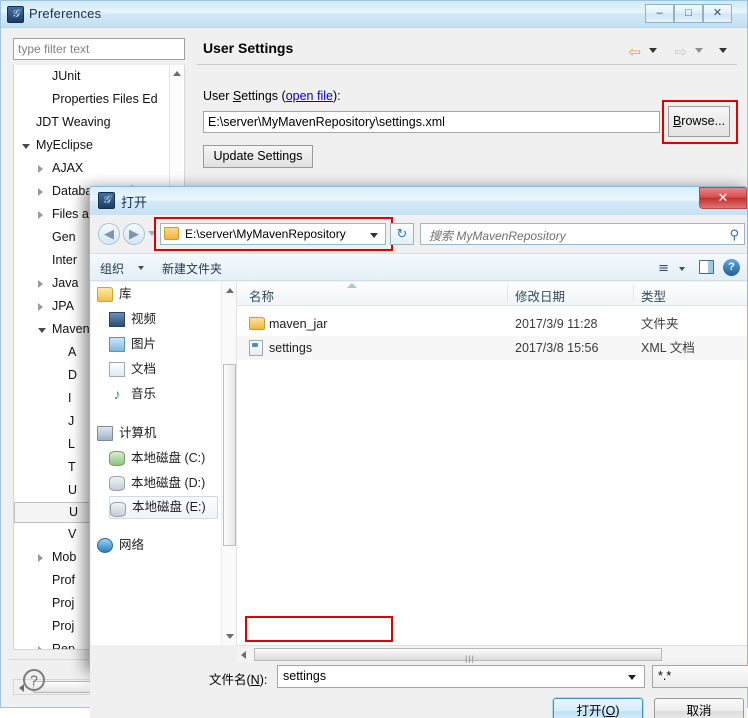  Describe the element at coordinates (229, 455) in the screenshot. I see `scroll-thumb` at that location.